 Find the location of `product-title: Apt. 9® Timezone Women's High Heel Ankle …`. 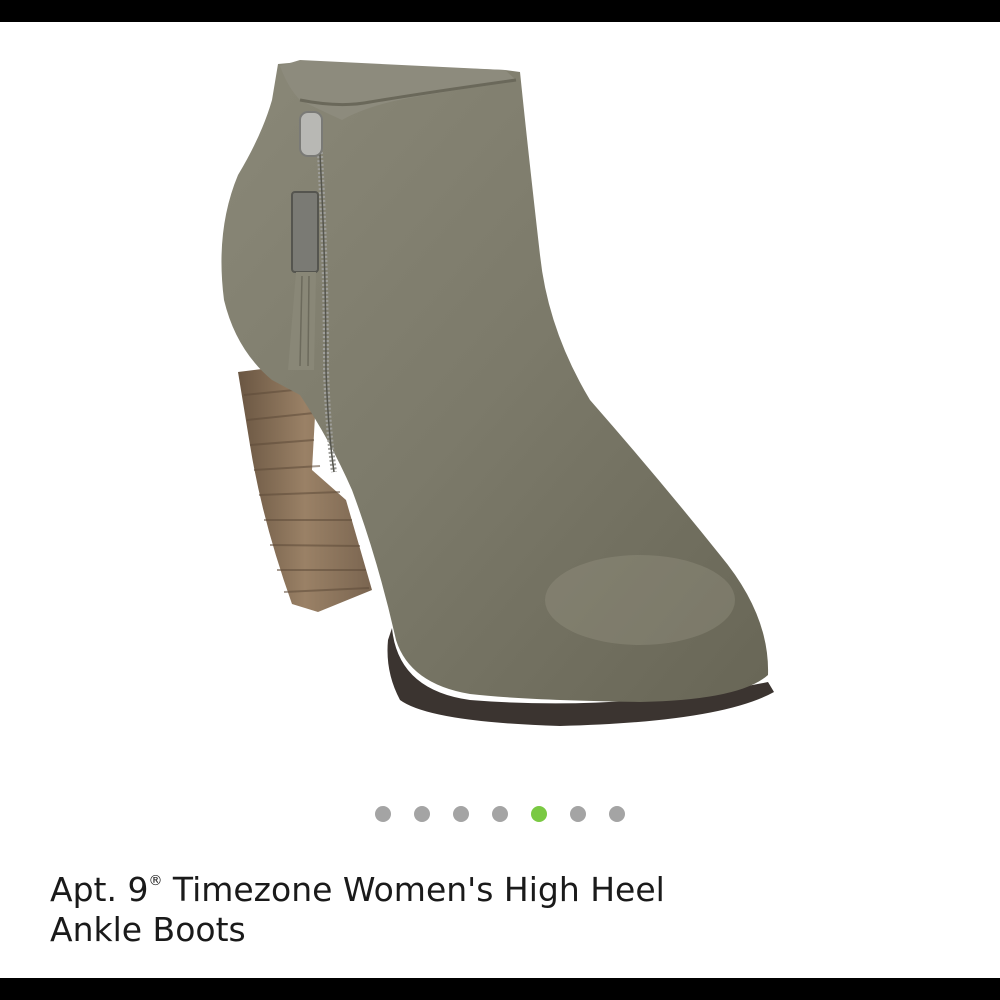

product-title: Apt. 9® Timezone Women's High Heel Ankle … is located at coordinates (500, 910).